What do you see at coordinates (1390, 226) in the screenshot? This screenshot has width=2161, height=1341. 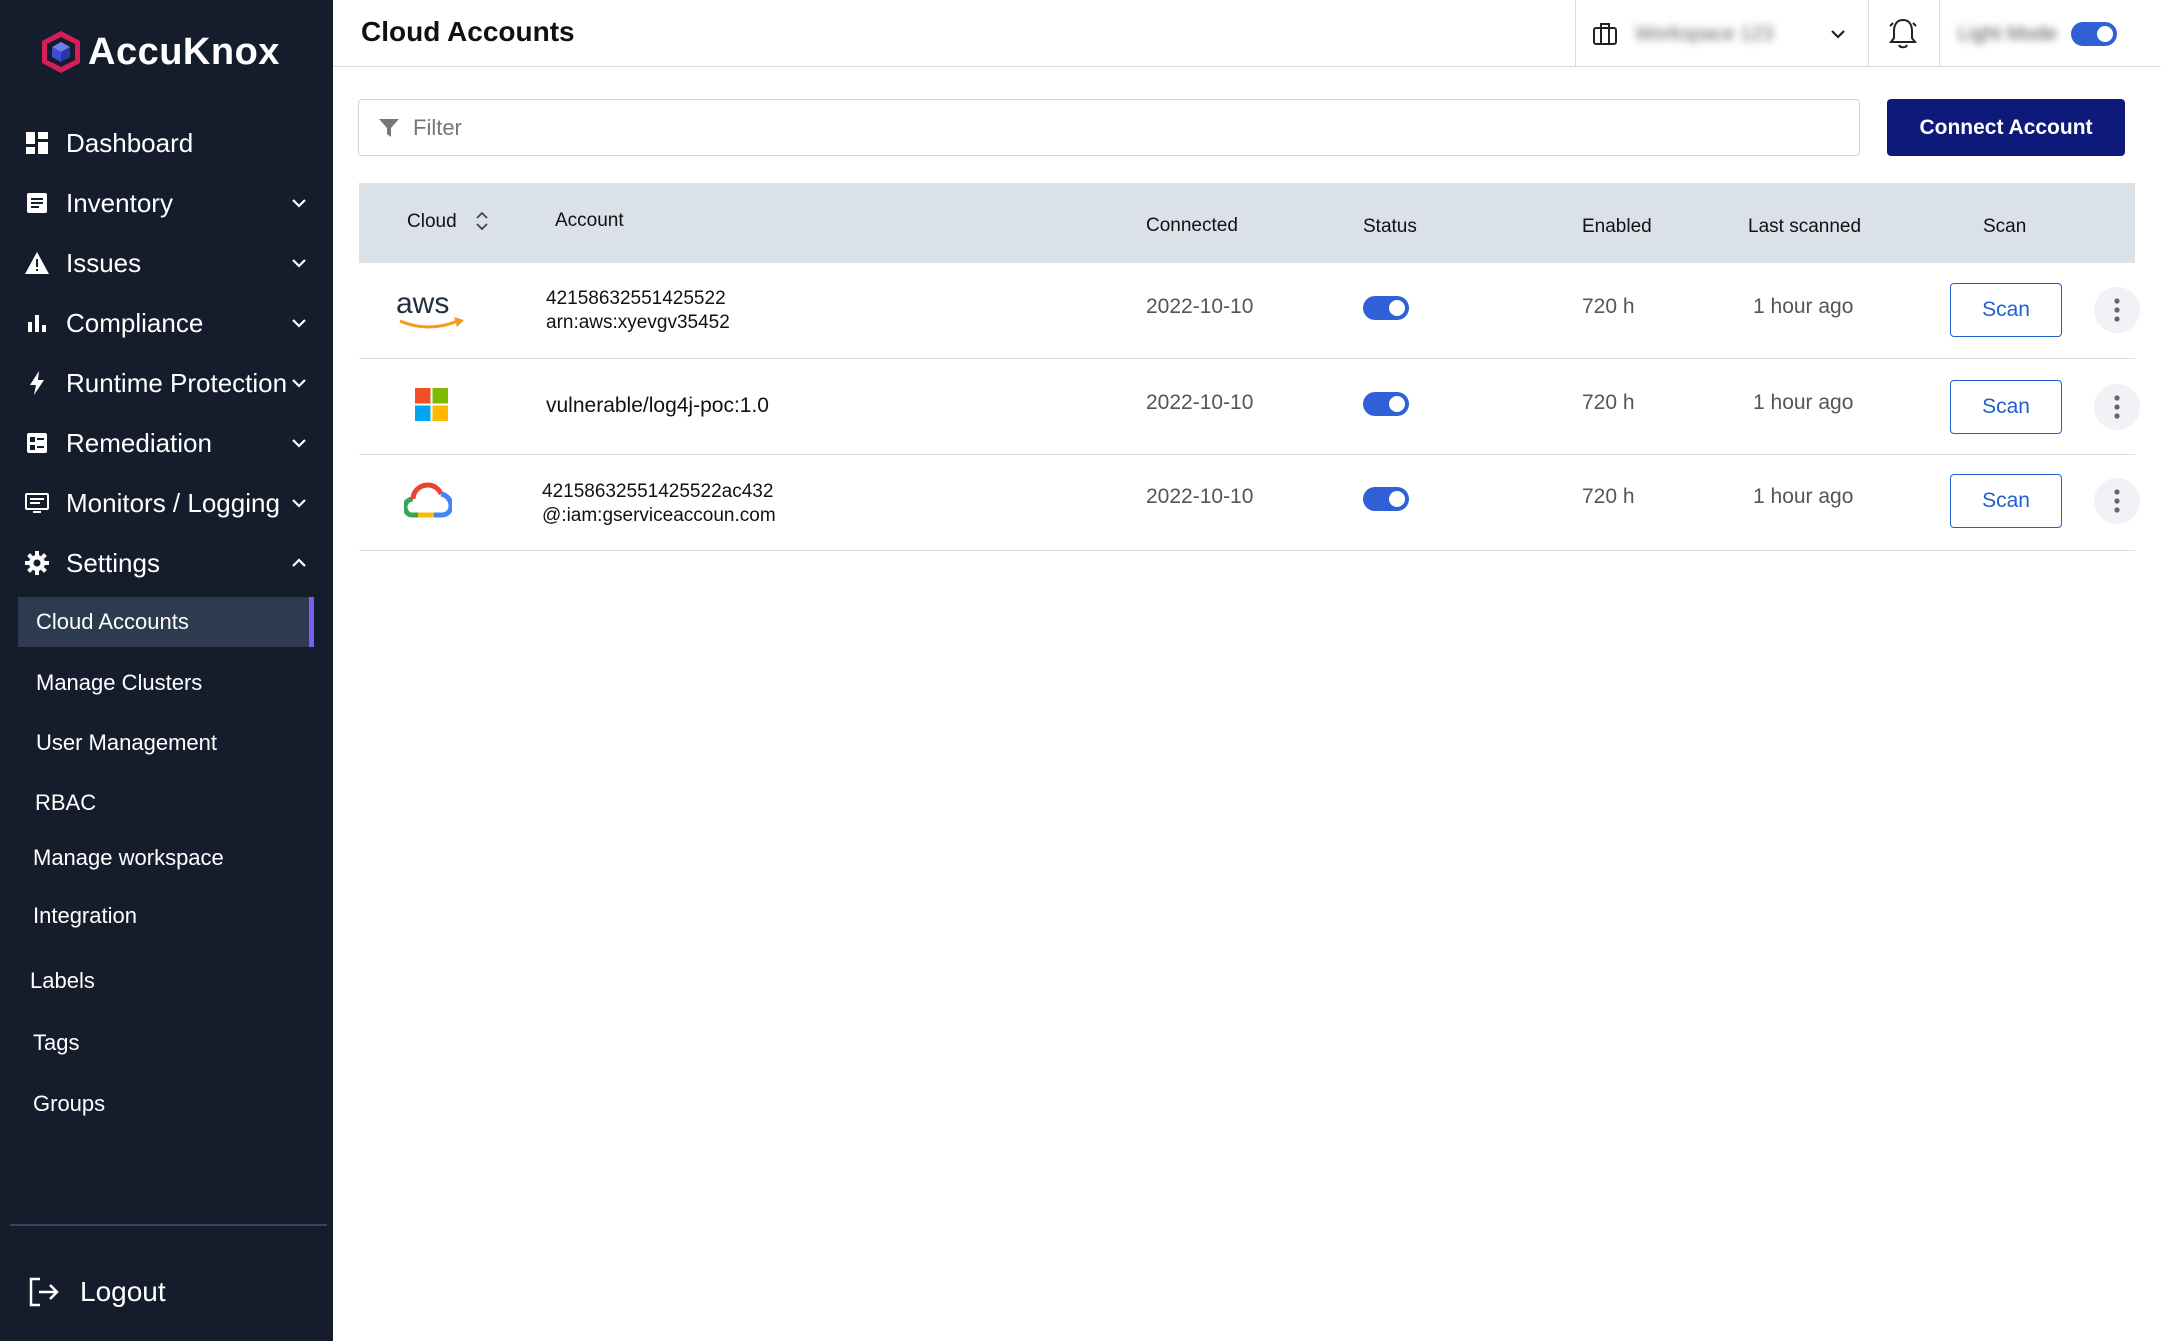 I see `column-header-status: Status` at bounding box center [1390, 226].